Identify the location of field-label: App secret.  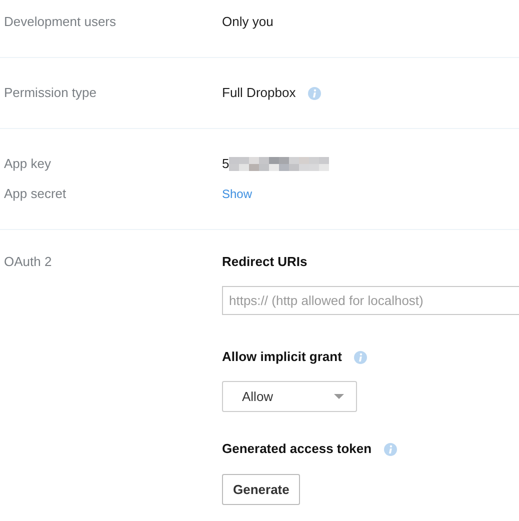
(35, 194).